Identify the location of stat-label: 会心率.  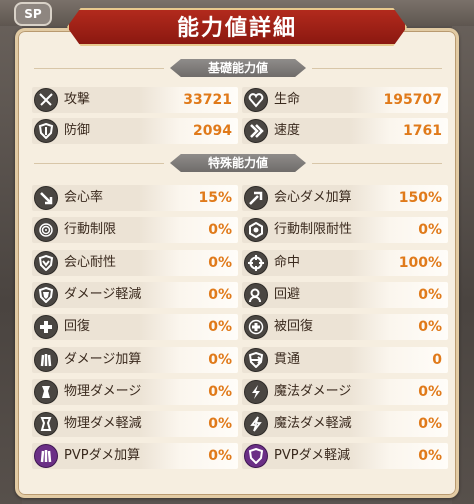
(84, 197).